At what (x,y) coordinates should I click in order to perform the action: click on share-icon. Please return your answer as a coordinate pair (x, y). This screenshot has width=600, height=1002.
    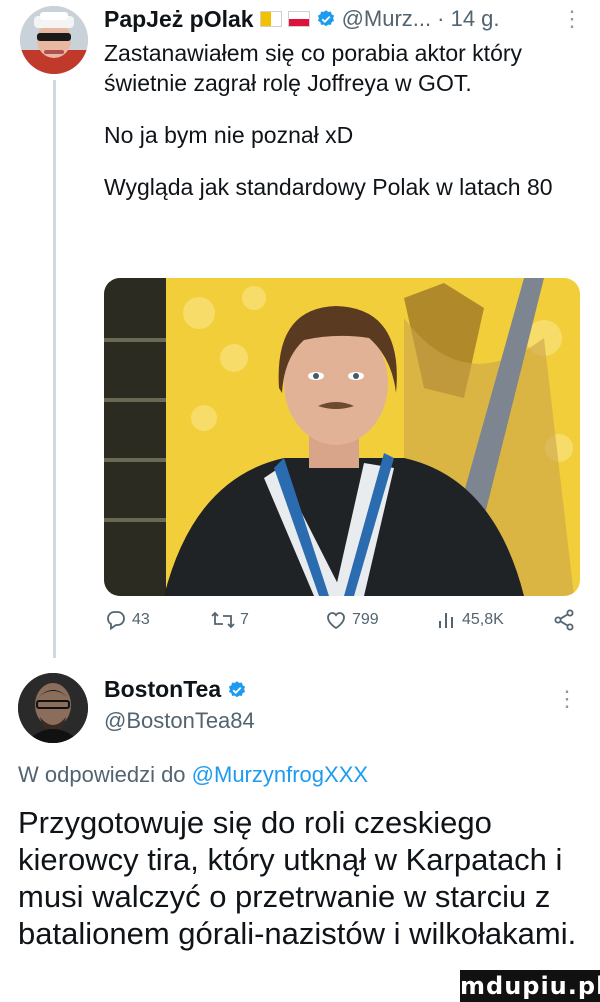
    Looking at the image, I should click on (564, 620).